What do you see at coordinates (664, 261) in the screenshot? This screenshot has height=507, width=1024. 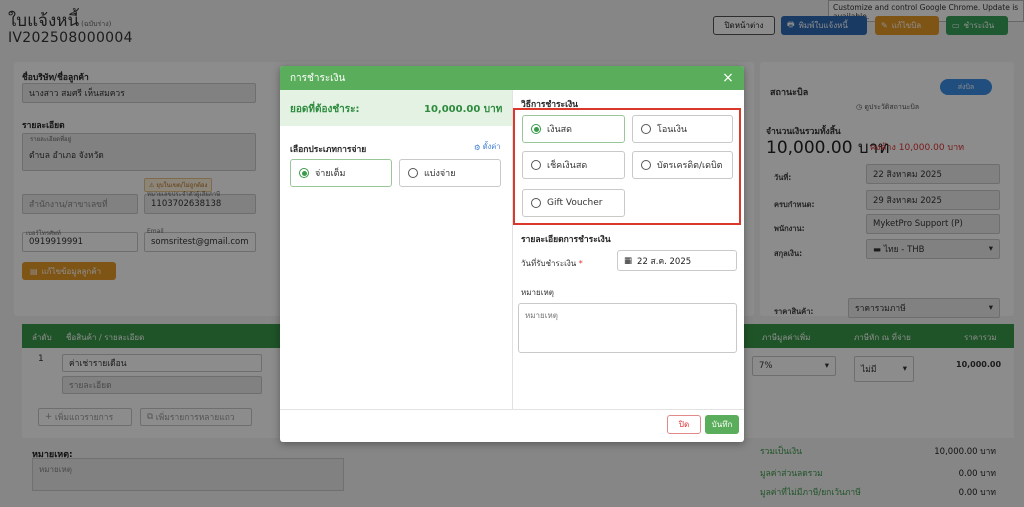 I see `payment-date-value: 22 ส.ค. 2025` at bounding box center [664, 261].